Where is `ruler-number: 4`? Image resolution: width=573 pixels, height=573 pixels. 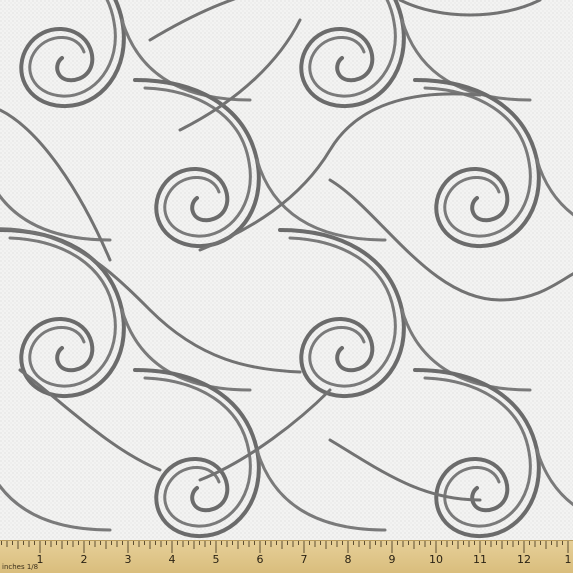
ruler-number: 4 is located at coordinates (172, 559).